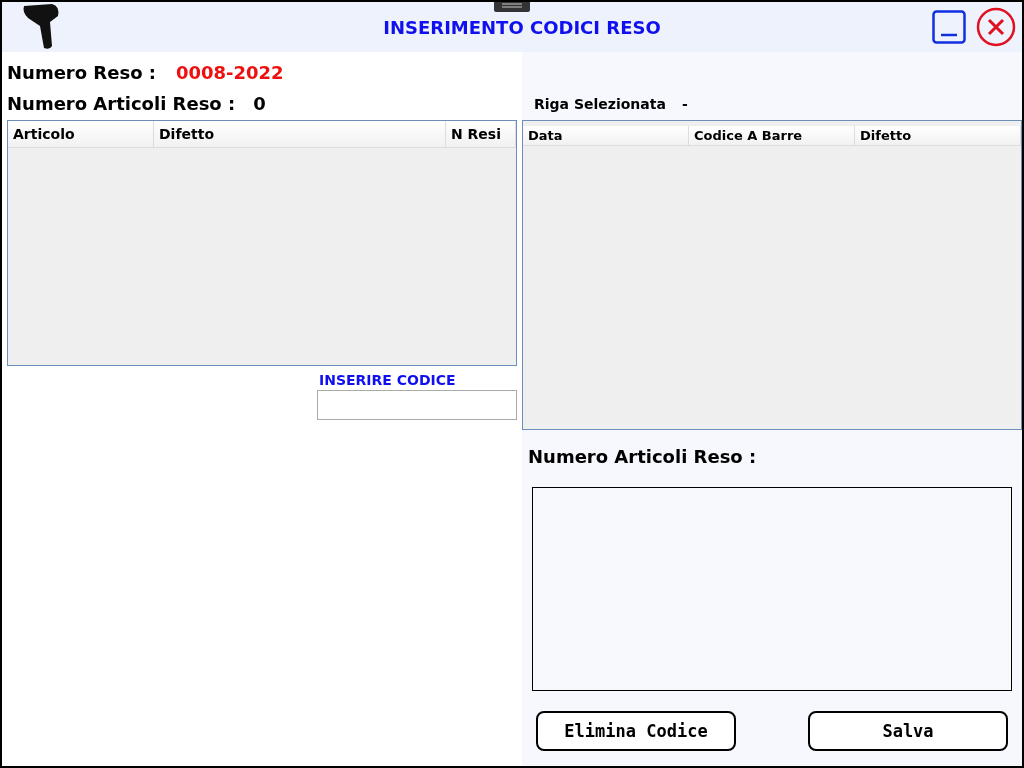  Describe the element at coordinates (259, 103) in the screenshot. I see `numero-articoli-value: 0` at that location.